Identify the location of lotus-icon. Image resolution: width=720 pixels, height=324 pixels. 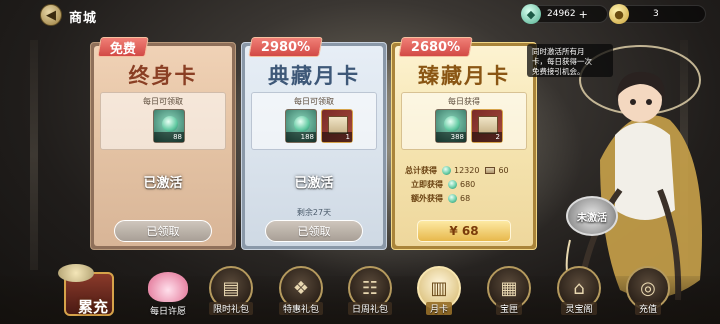
(168, 287).